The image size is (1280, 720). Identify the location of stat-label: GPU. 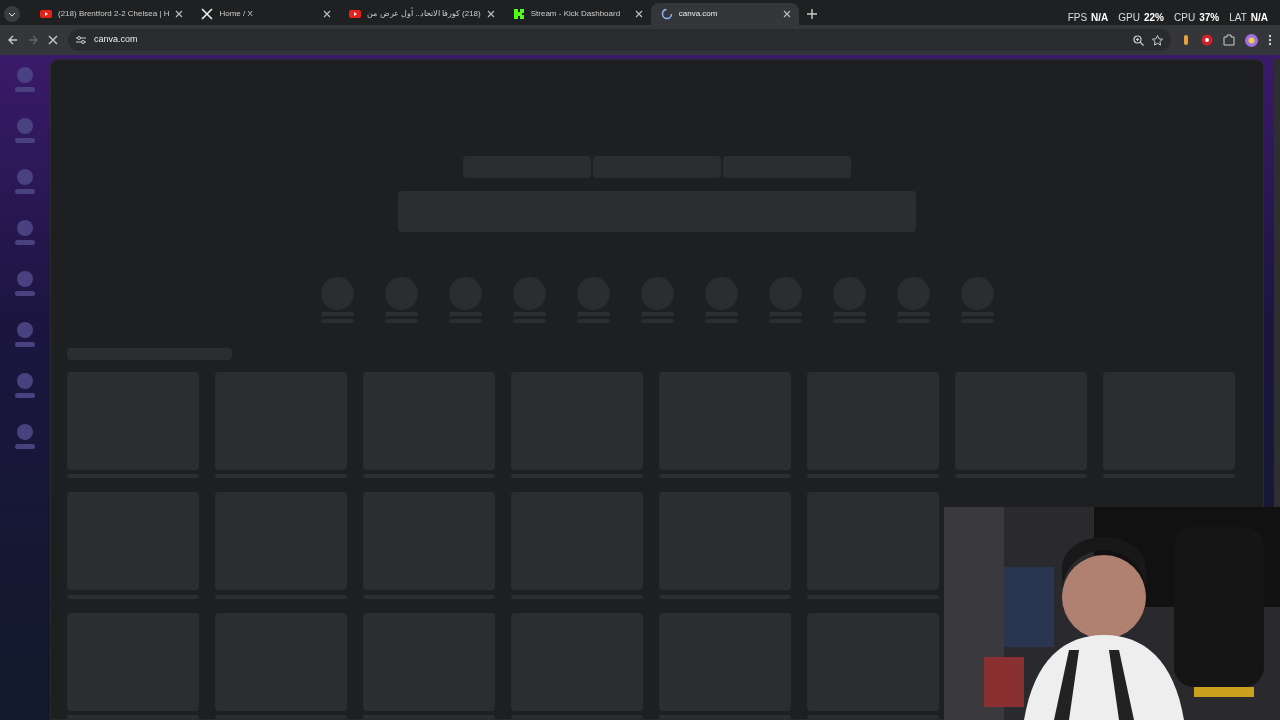
(1129, 18).